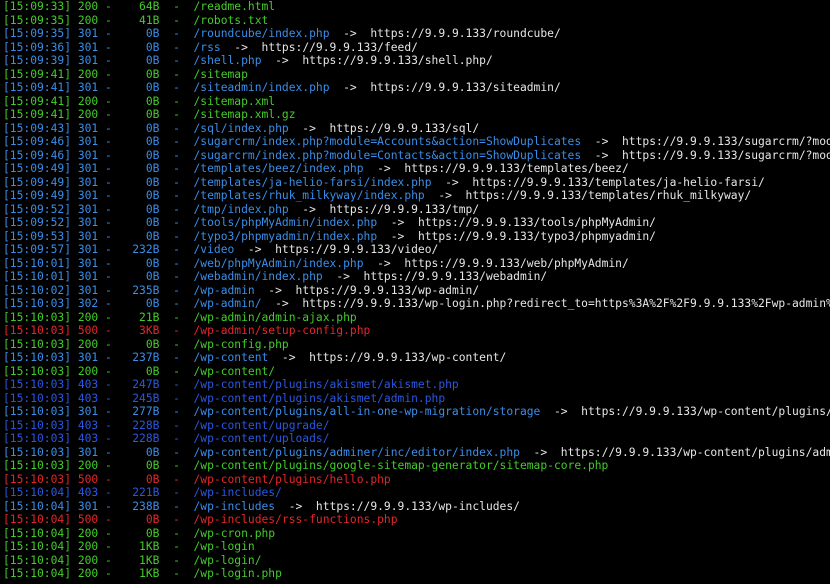 The image size is (830, 584). What do you see at coordinates (234, 506) in the screenshot?
I see `log-path: /wp-includes` at bounding box center [234, 506].